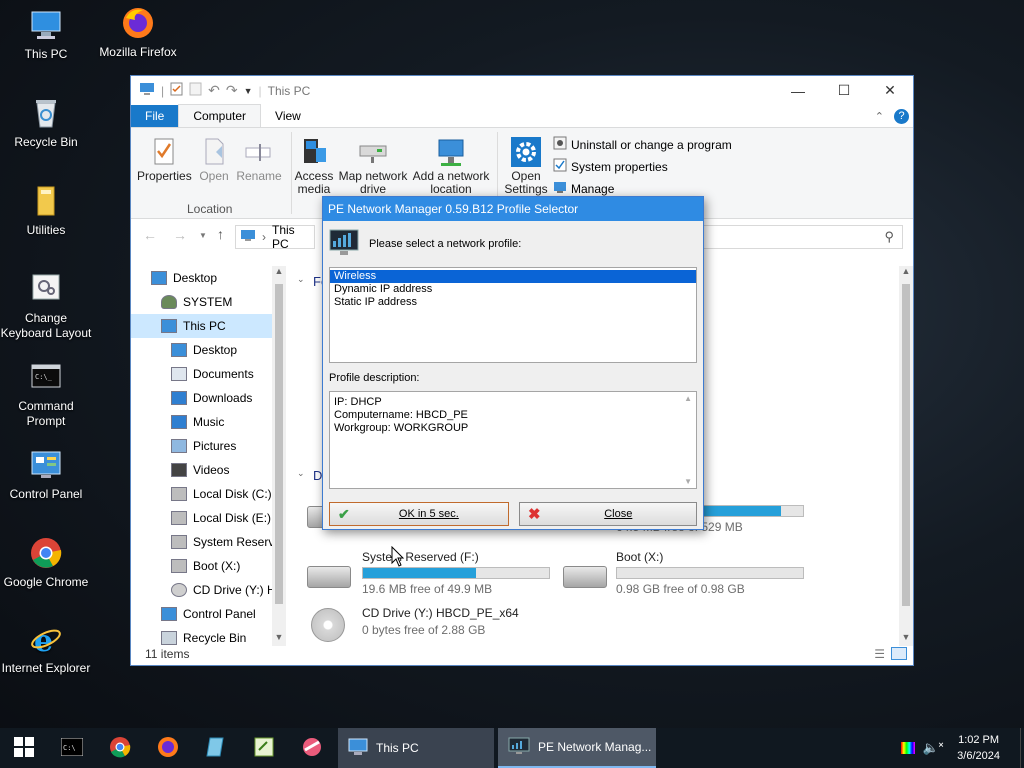 Image resolution: width=1024 pixels, height=768 pixels. What do you see at coordinates (72, 748) in the screenshot?
I see `taskbar-command-prompt: C:\` at bounding box center [72, 748].